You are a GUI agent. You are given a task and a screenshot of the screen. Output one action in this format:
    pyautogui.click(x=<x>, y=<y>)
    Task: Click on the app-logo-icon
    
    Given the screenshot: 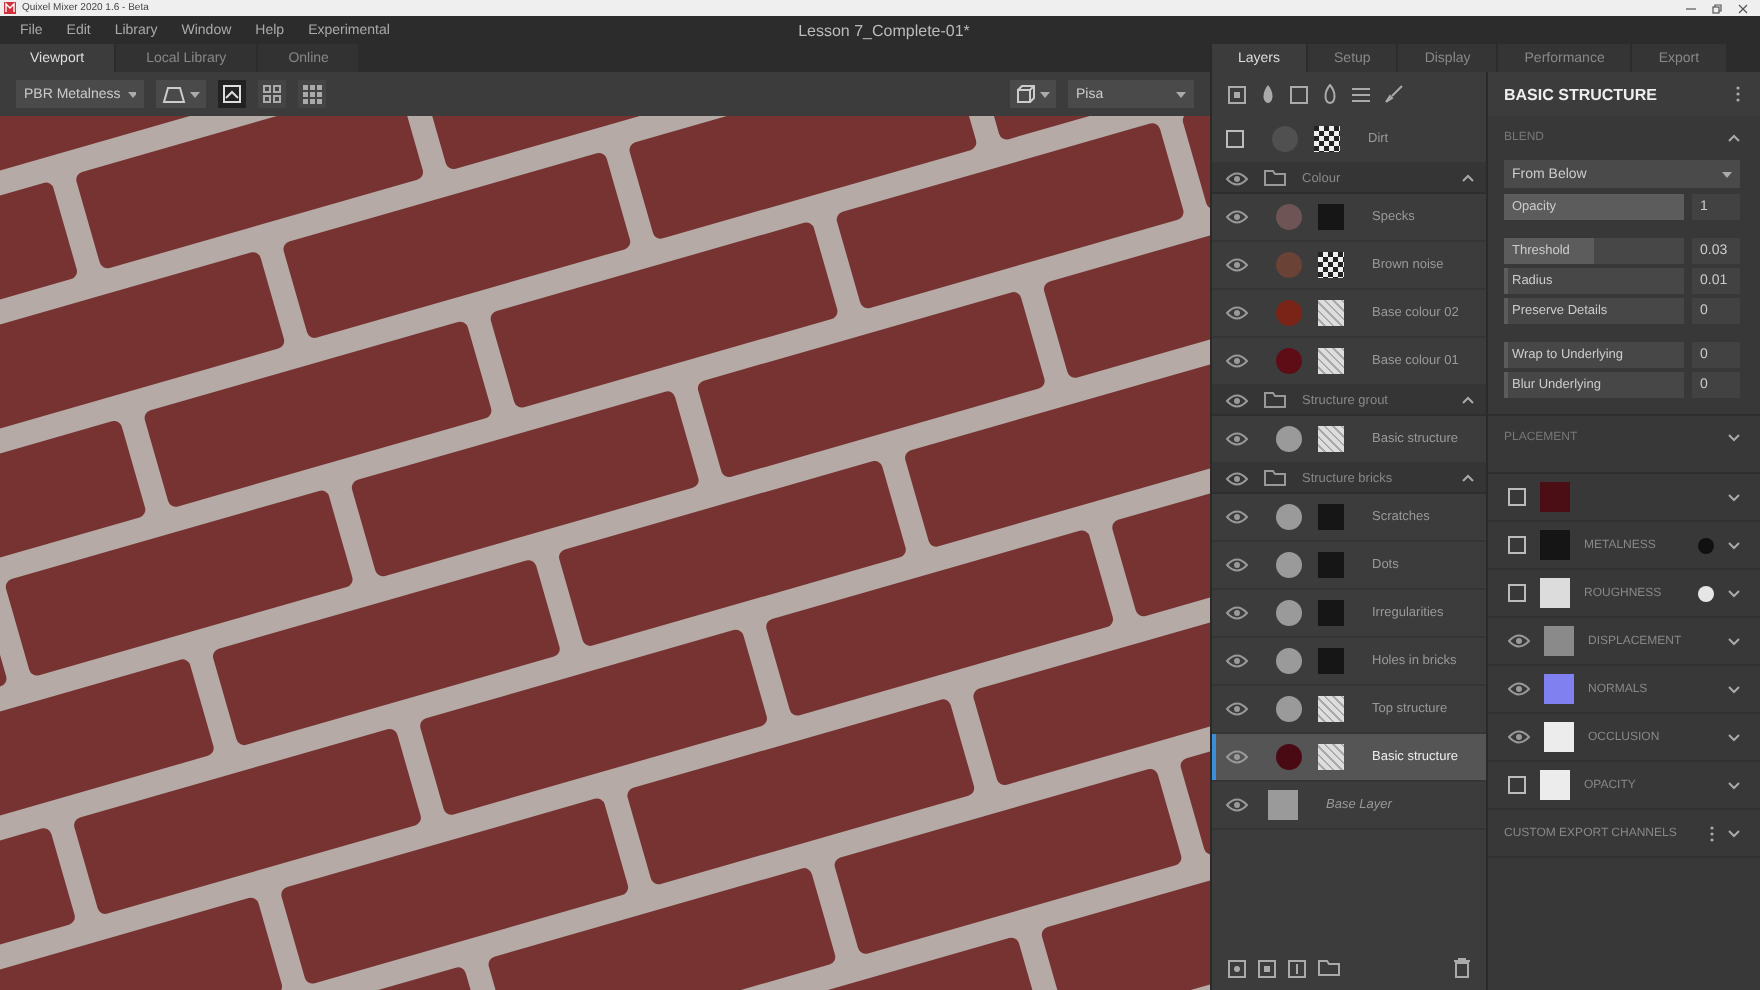 What is the action you would take?
    pyautogui.click(x=10, y=8)
    